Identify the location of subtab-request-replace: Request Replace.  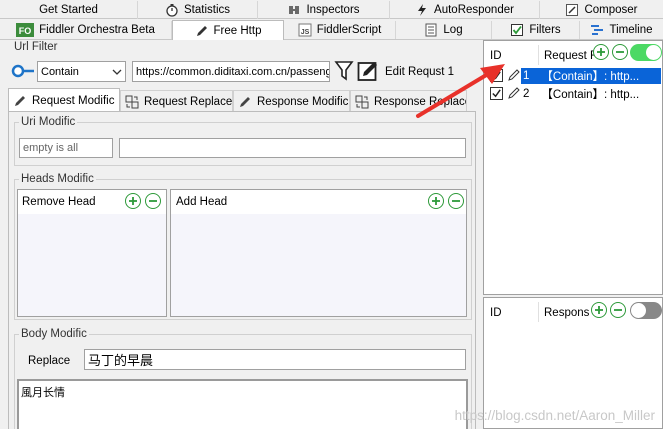
(176, 101).